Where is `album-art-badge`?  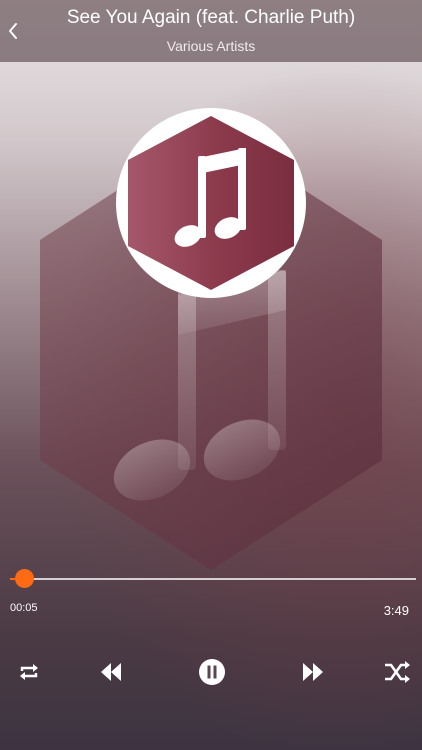 album-art-badge is located at coordinates (211, 203).